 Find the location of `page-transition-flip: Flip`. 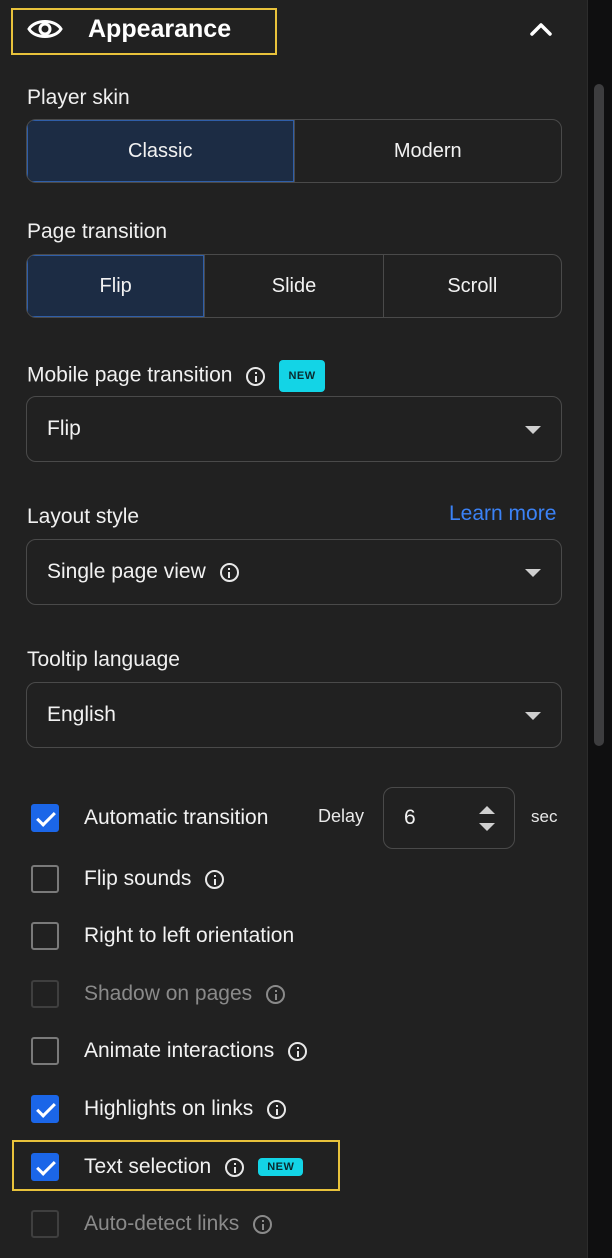

page-transition-flip: Flip is located at coordinates (116, 286).